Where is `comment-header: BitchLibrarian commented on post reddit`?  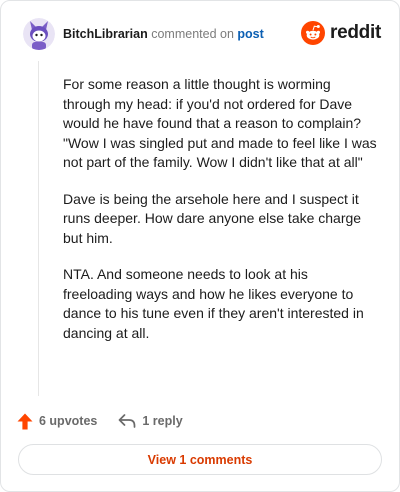 comment-header: BitchLibrarian commented on post reddit is located at coordinates (203, 35).